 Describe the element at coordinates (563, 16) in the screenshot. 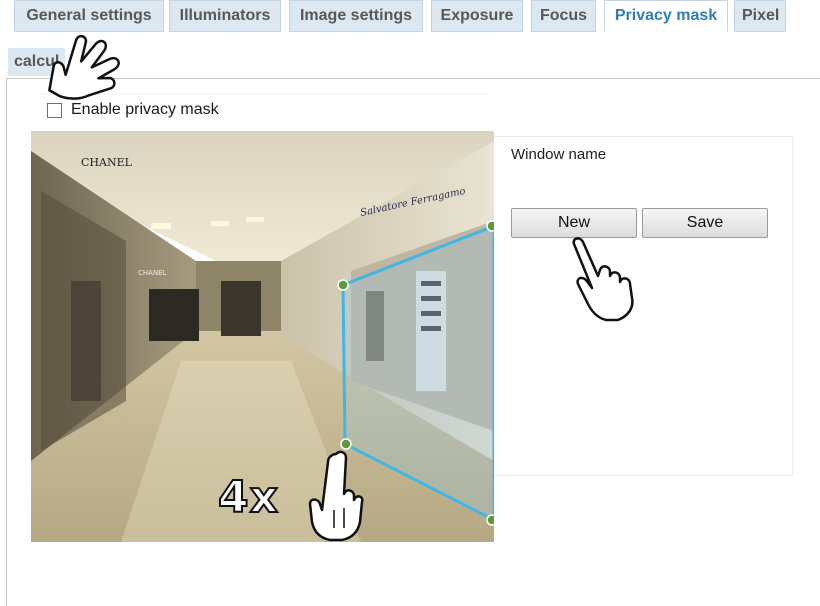

I see `tab-focus: Focus` at that location.